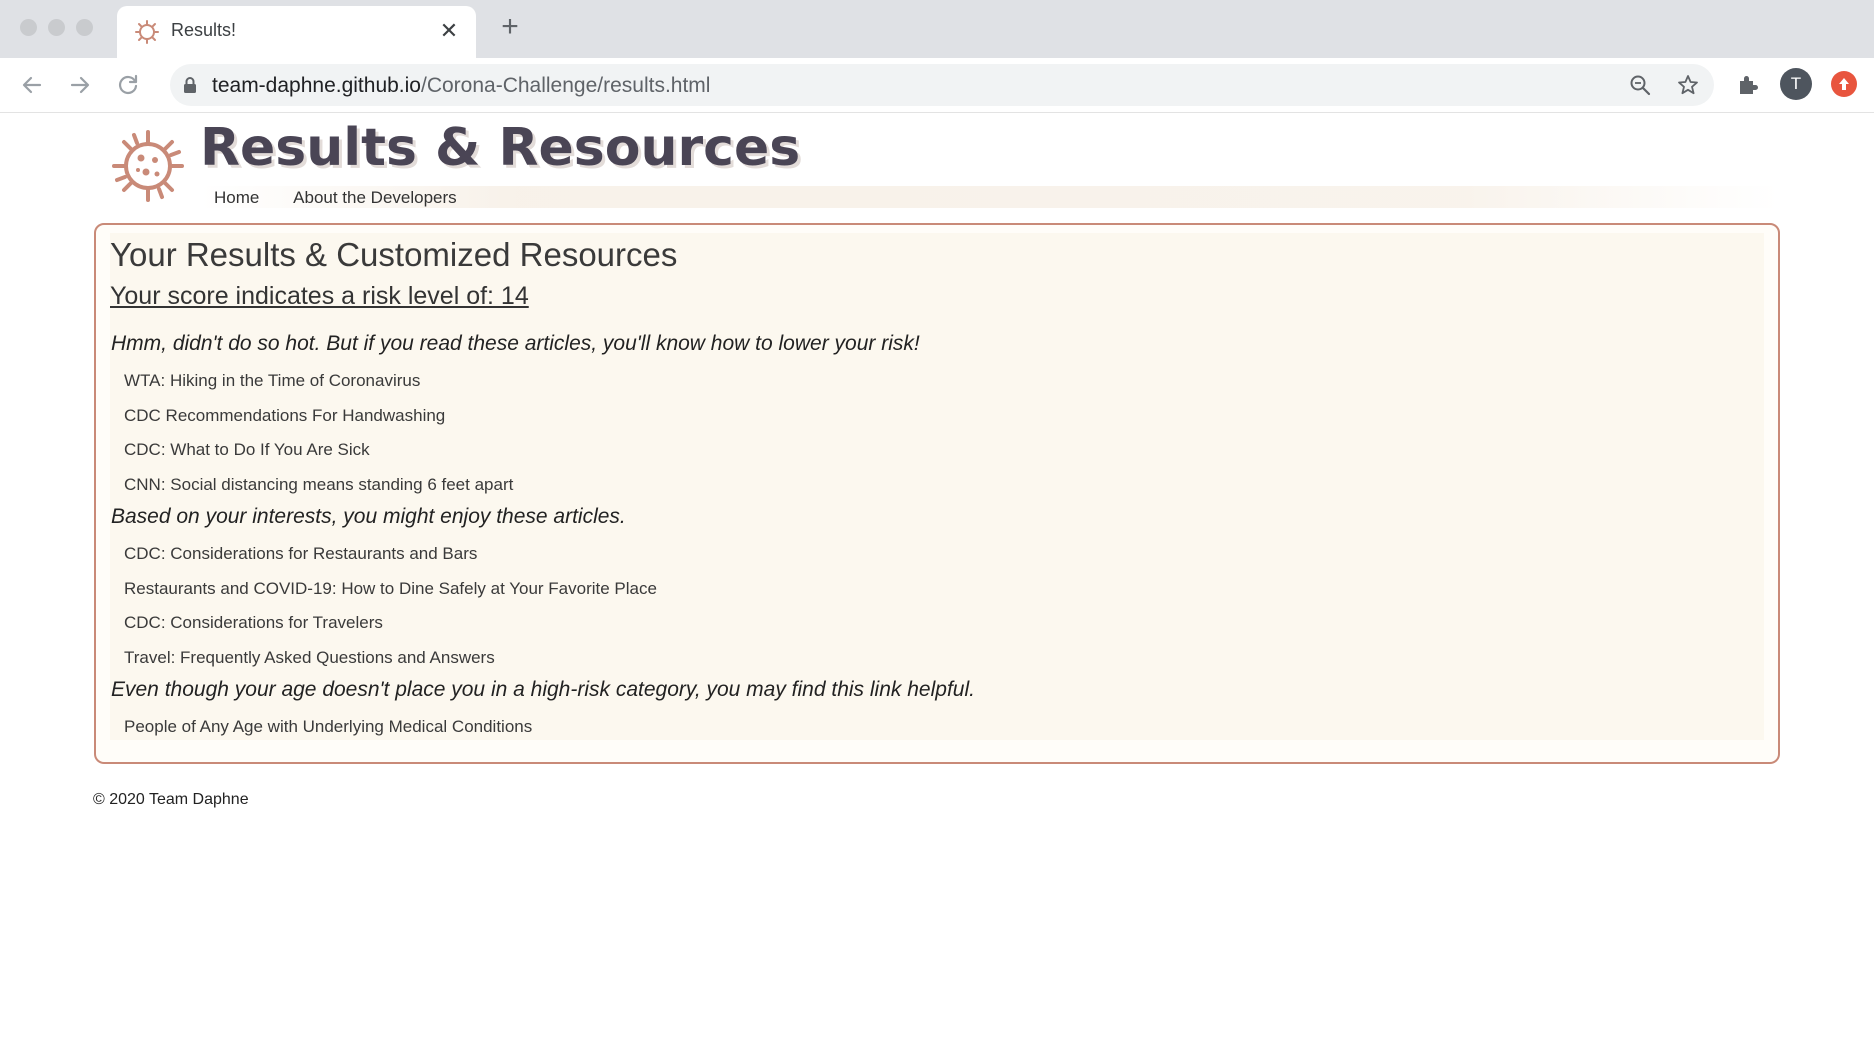  I want to click on extensions-puzzle-icon, so click(1748, 85).